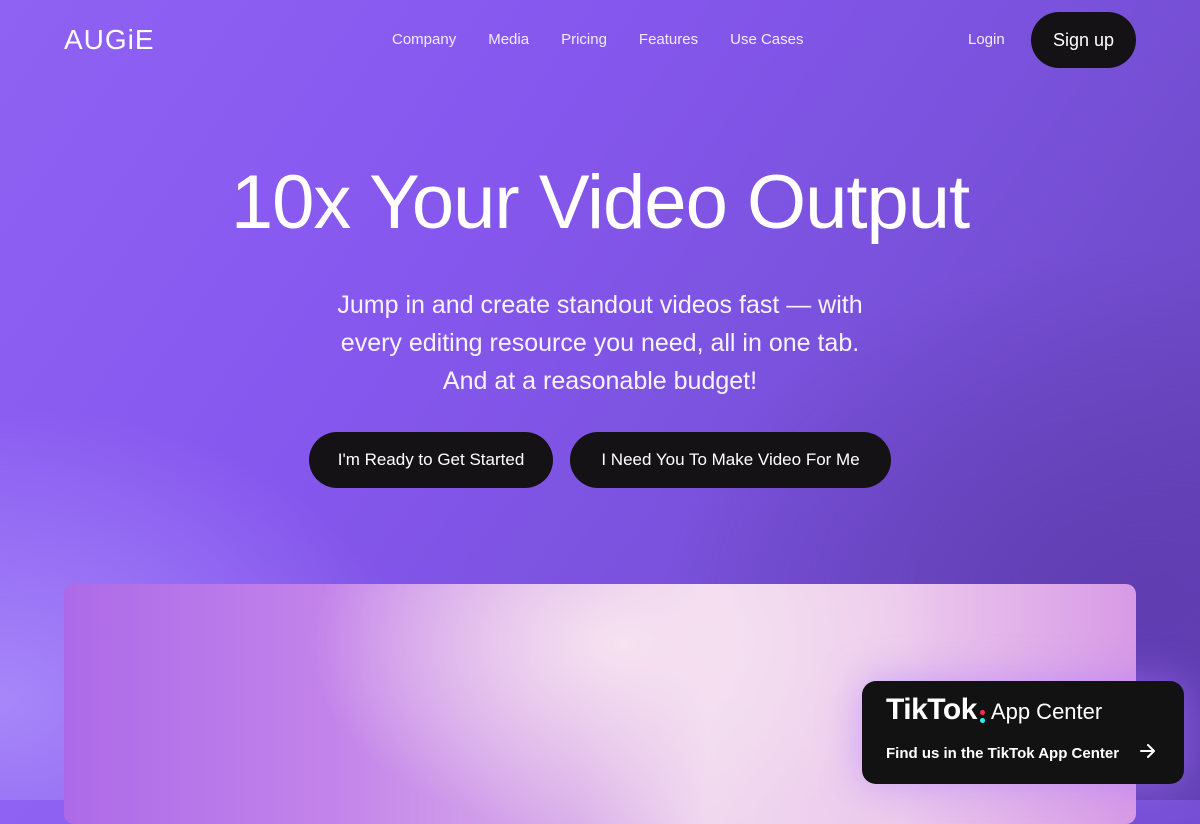  I want to click on nav-features: Features, so click(668, 40).